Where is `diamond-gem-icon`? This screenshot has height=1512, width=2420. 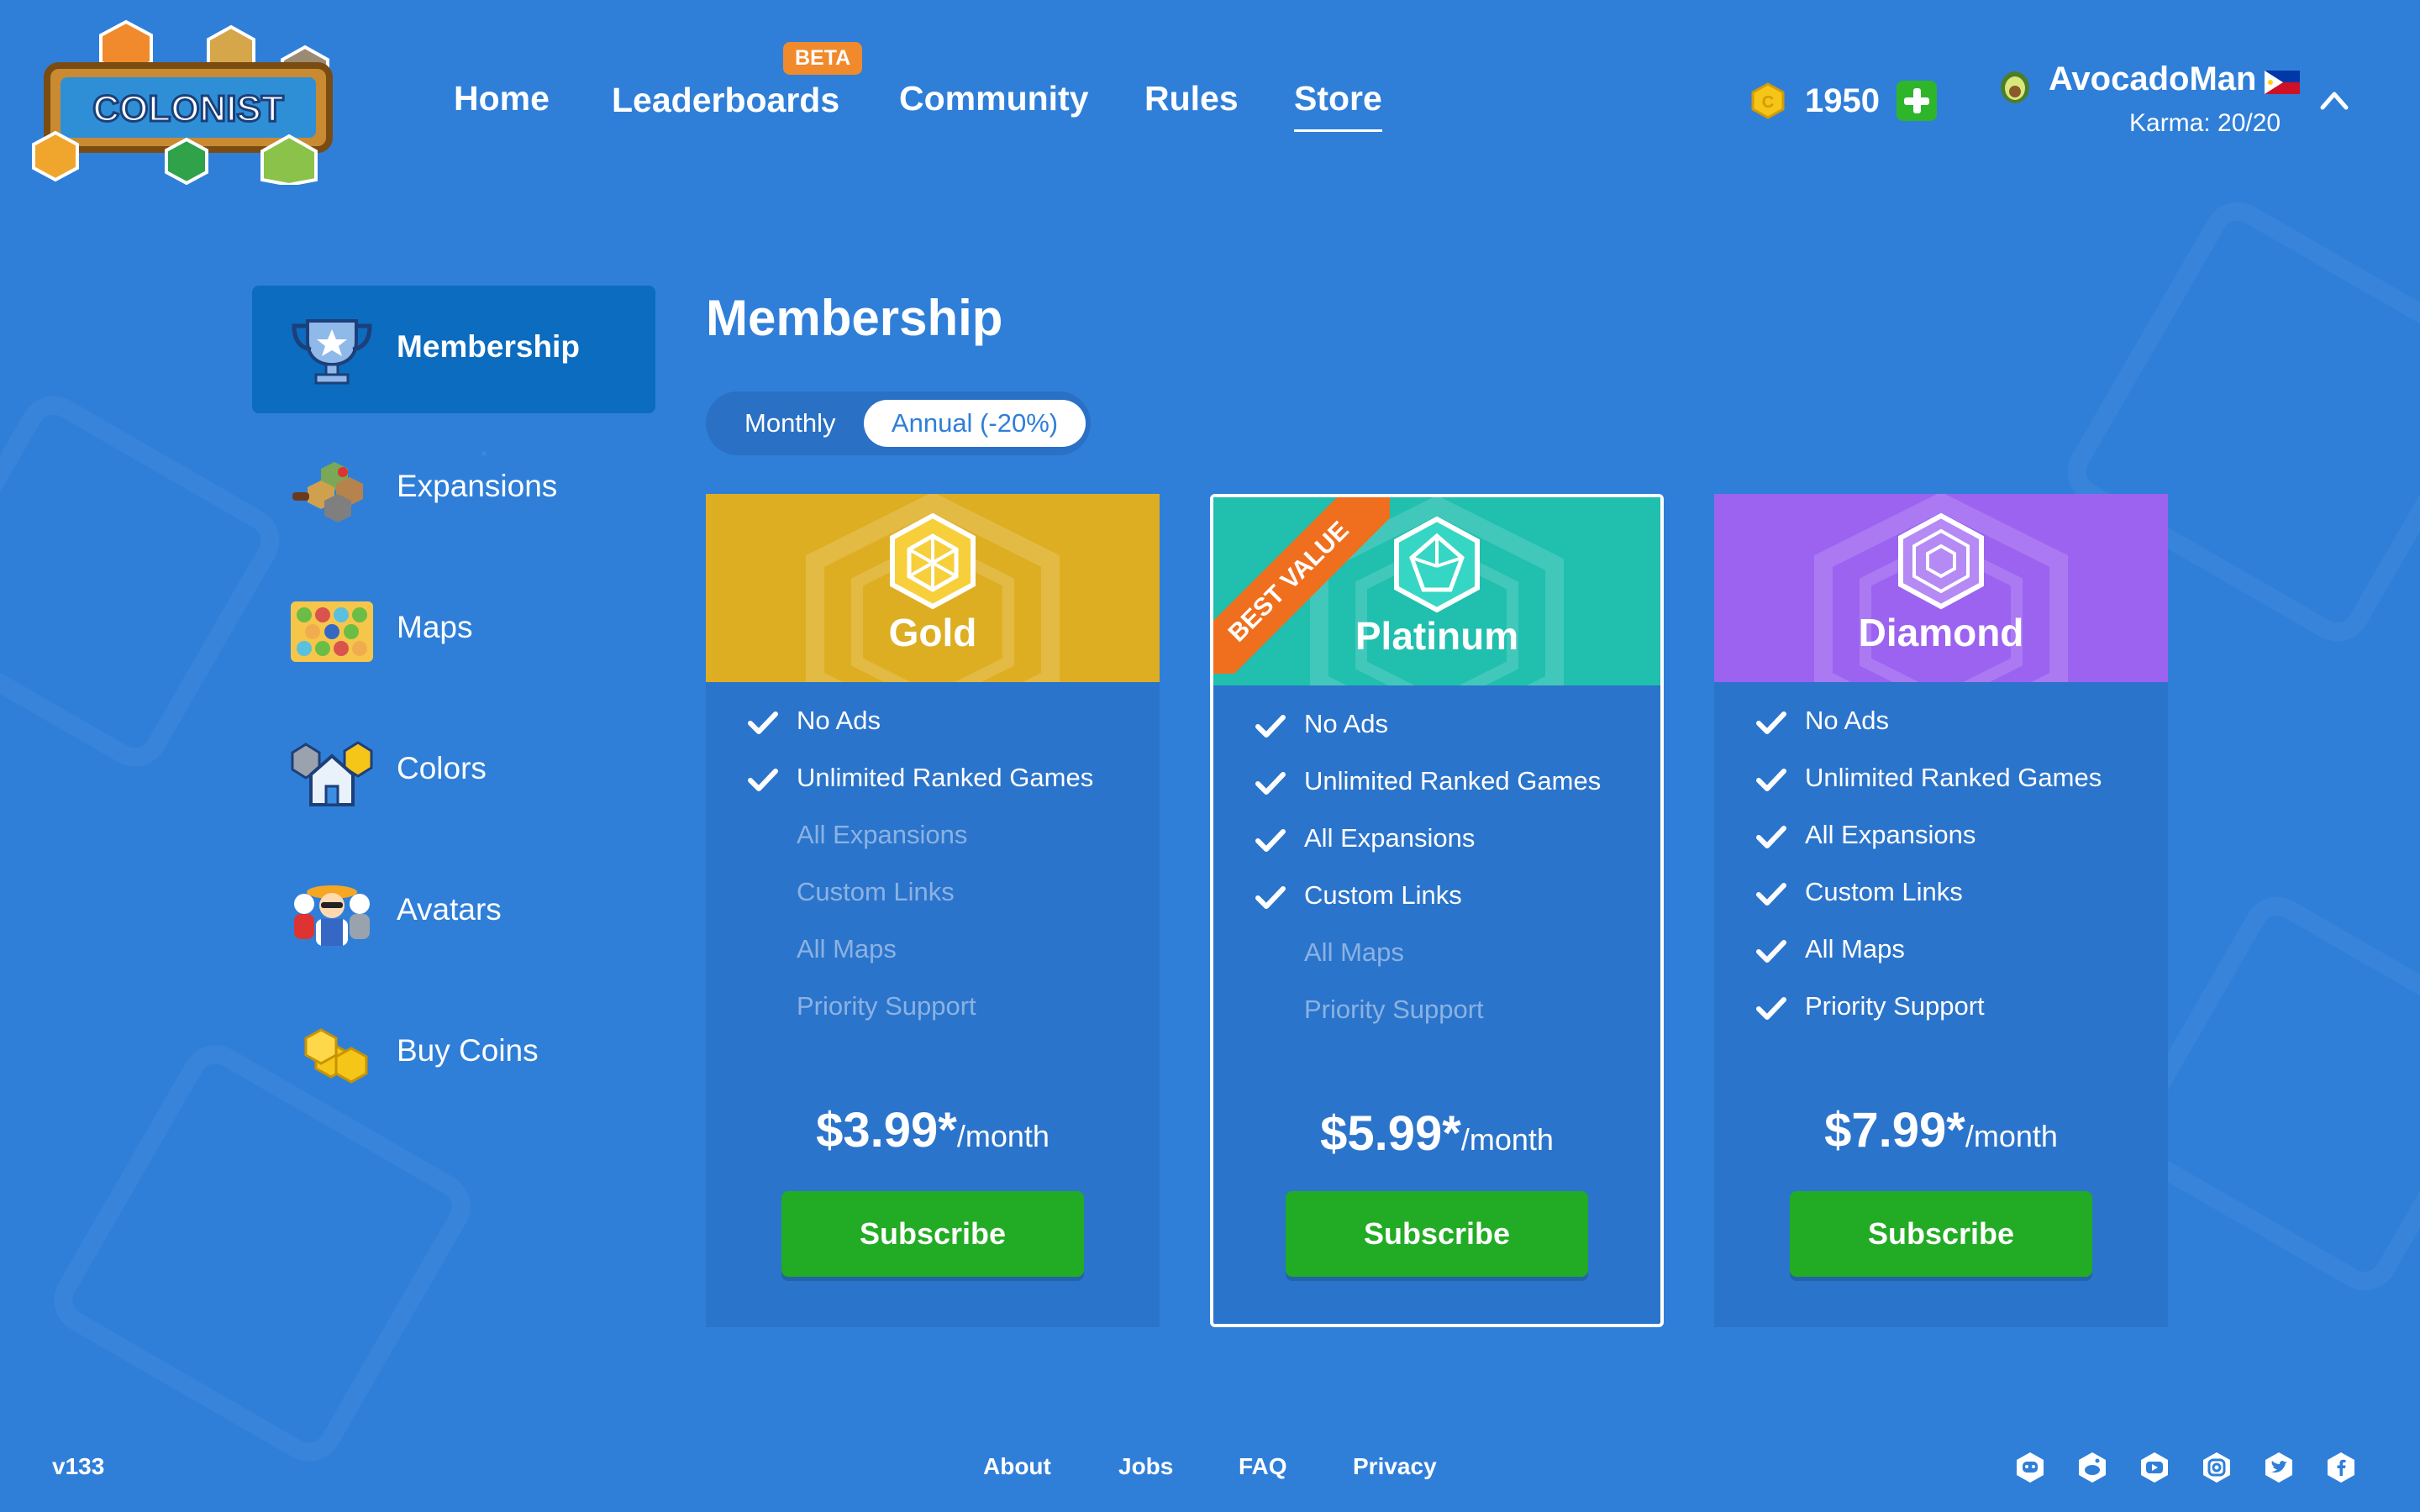
diamond-gem-icon is located at coordinates (1941, 561).